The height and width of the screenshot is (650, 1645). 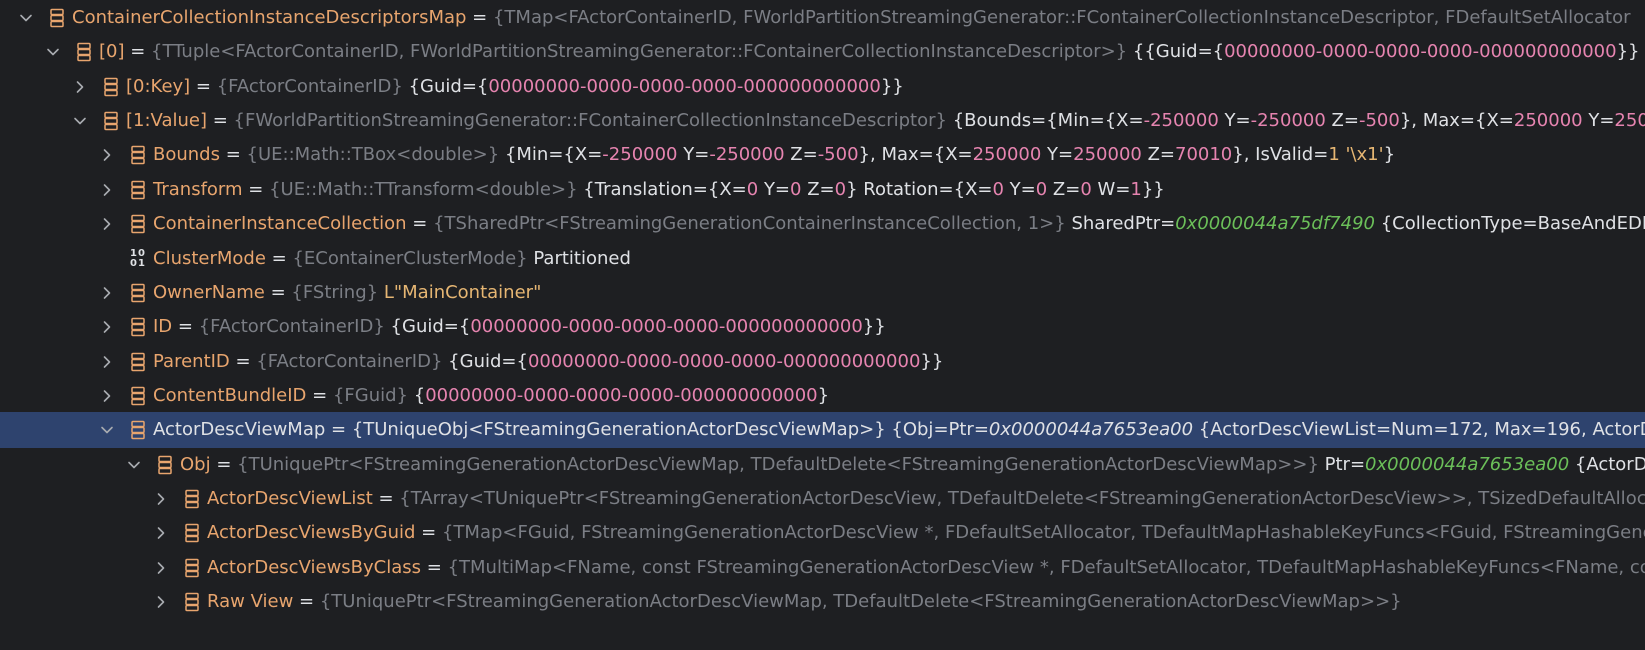 What do you see at coordinates (373, 154) in the screenshot?
I see `variable-type: {UE::Math::TBox<double>}` at bounding box center [373, 154].